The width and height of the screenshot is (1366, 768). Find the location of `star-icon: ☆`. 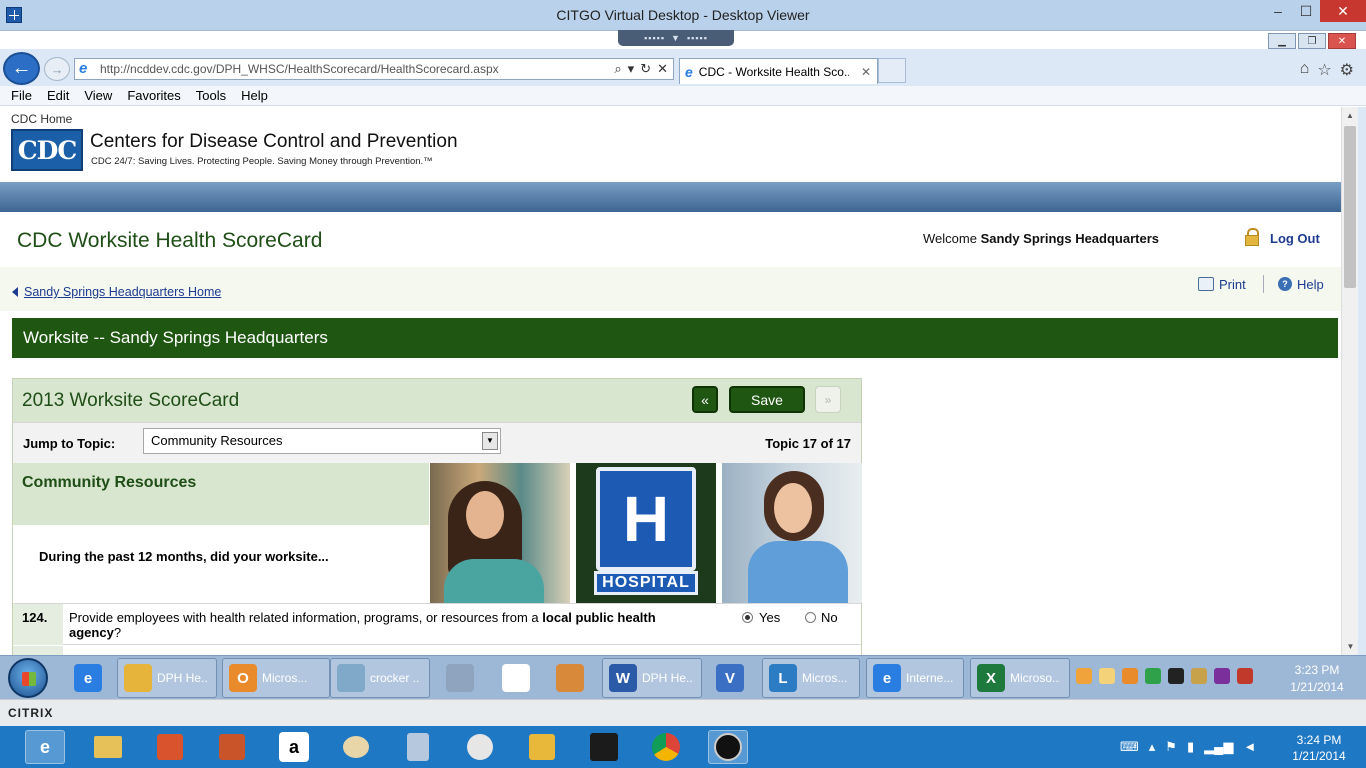

star-icon: ☆ is located at coordinates (1324, 70).